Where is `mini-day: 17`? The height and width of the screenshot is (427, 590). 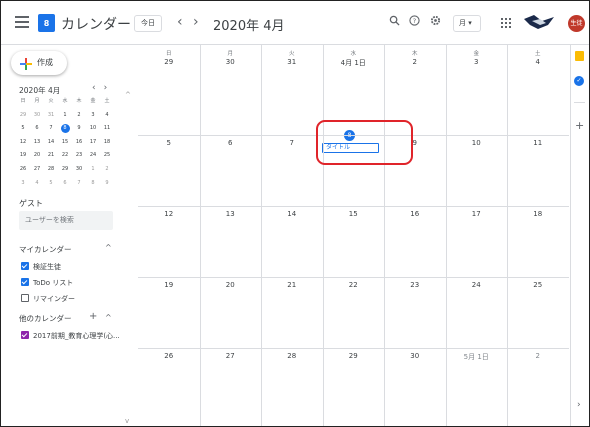 mini-day: 17 is located at coordinates (93, 142).